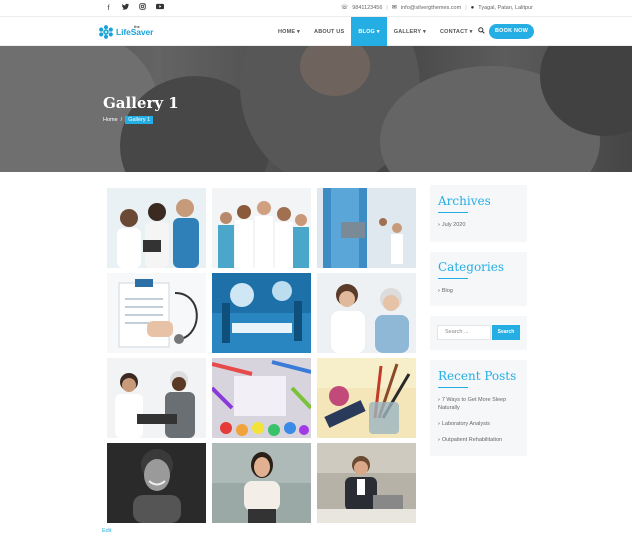  What do you see at coordinates (156, 398) in the screenshot?
I see `gallery-image-doctor-consultation` at bounding box center [156, 398].